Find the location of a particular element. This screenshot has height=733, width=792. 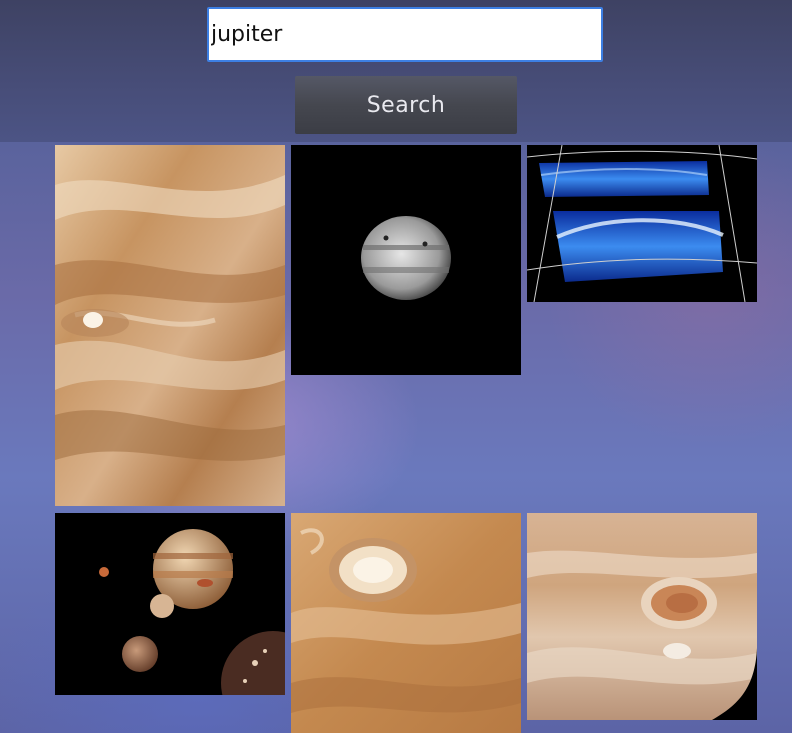

jupiter-bands-picture is located at coordinates (170, 325).